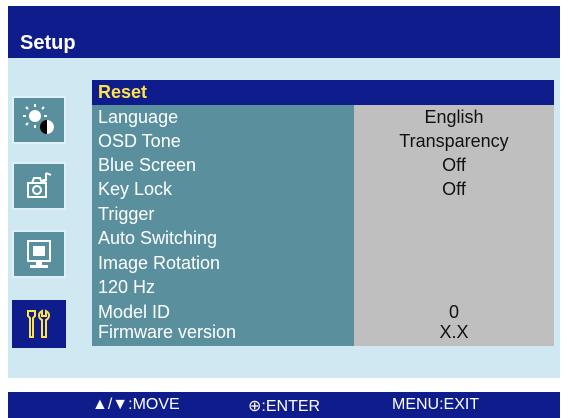 This screenshot has width=568, height=418. I want to click on menu-item-auto-switching: Auto Switching, so click(323, 238).